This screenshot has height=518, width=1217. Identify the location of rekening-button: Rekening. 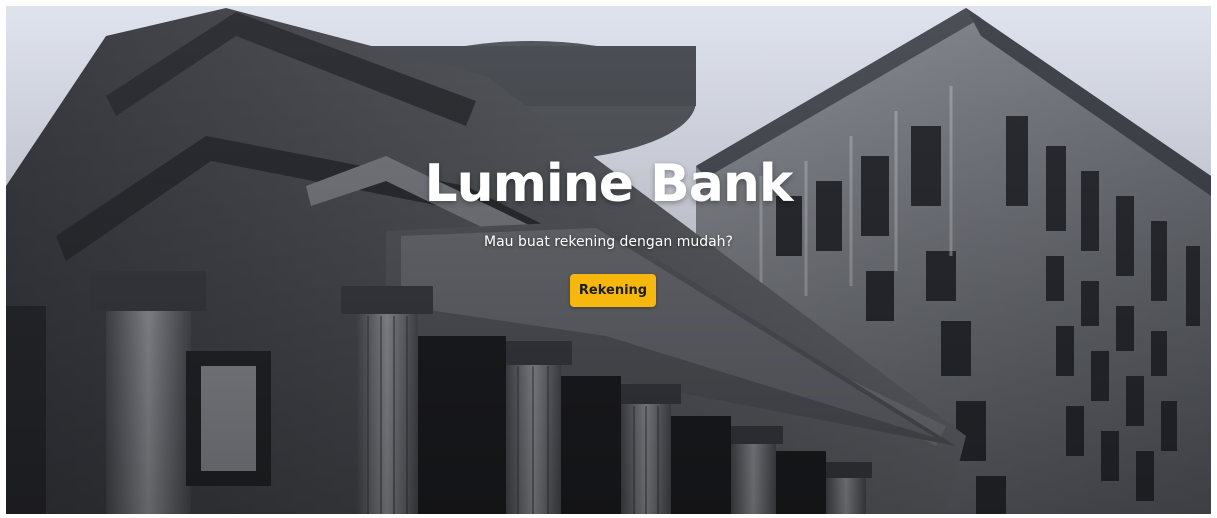
(613, 290).